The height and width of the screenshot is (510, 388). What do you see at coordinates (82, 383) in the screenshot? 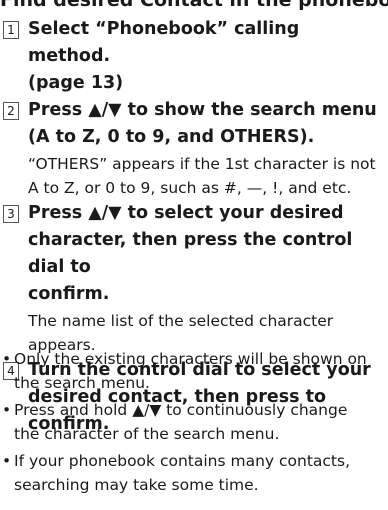
I see `bullet-note-line: the search menu.` at bounding box center [82, 383].